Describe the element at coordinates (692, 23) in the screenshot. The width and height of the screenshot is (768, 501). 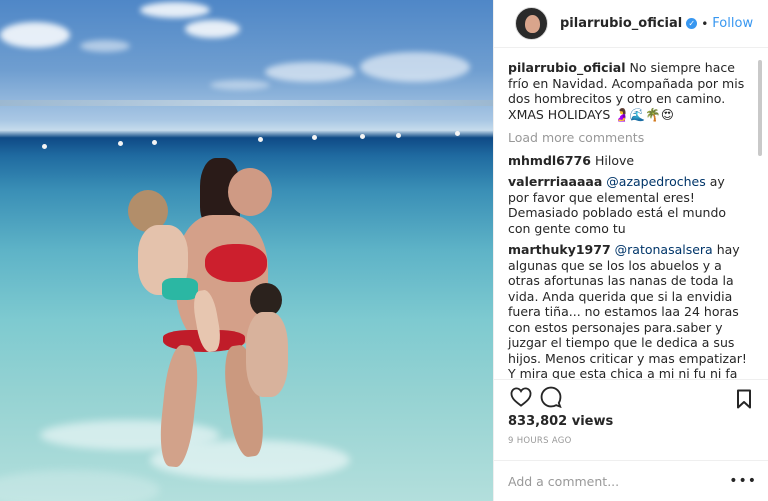
I see `verified-badge-icon: ✓` at that location.